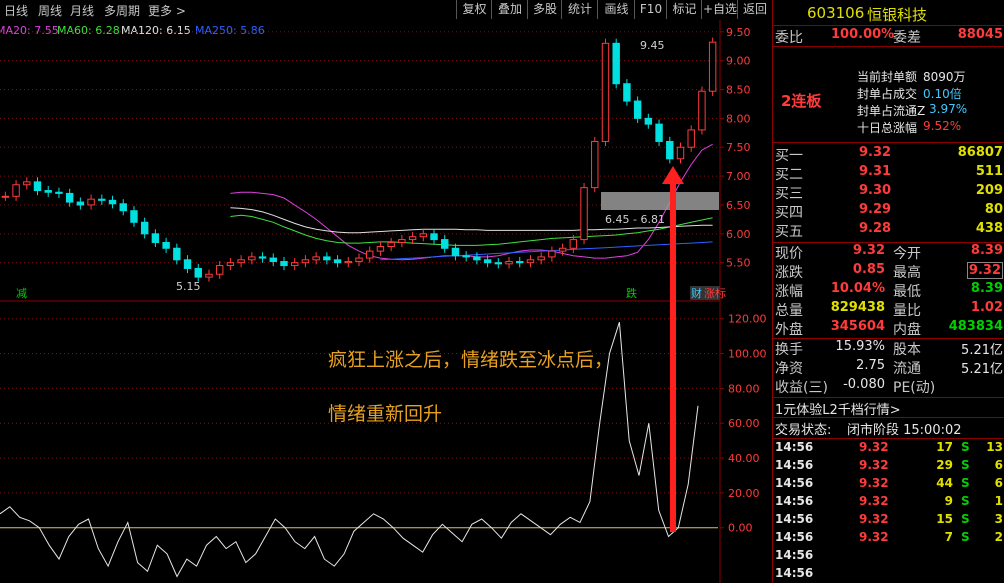  What do you see at coordinates (470, 360) in the screenshot?
I see `annotation-text-1: 疯狂上涨之后，情绪跌至冰点后，` at bounding box center [470, 360].